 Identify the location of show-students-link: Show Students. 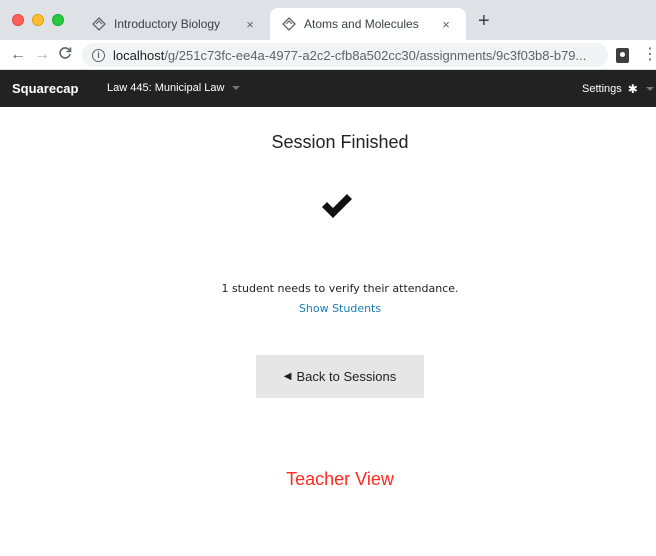
(328, 308).